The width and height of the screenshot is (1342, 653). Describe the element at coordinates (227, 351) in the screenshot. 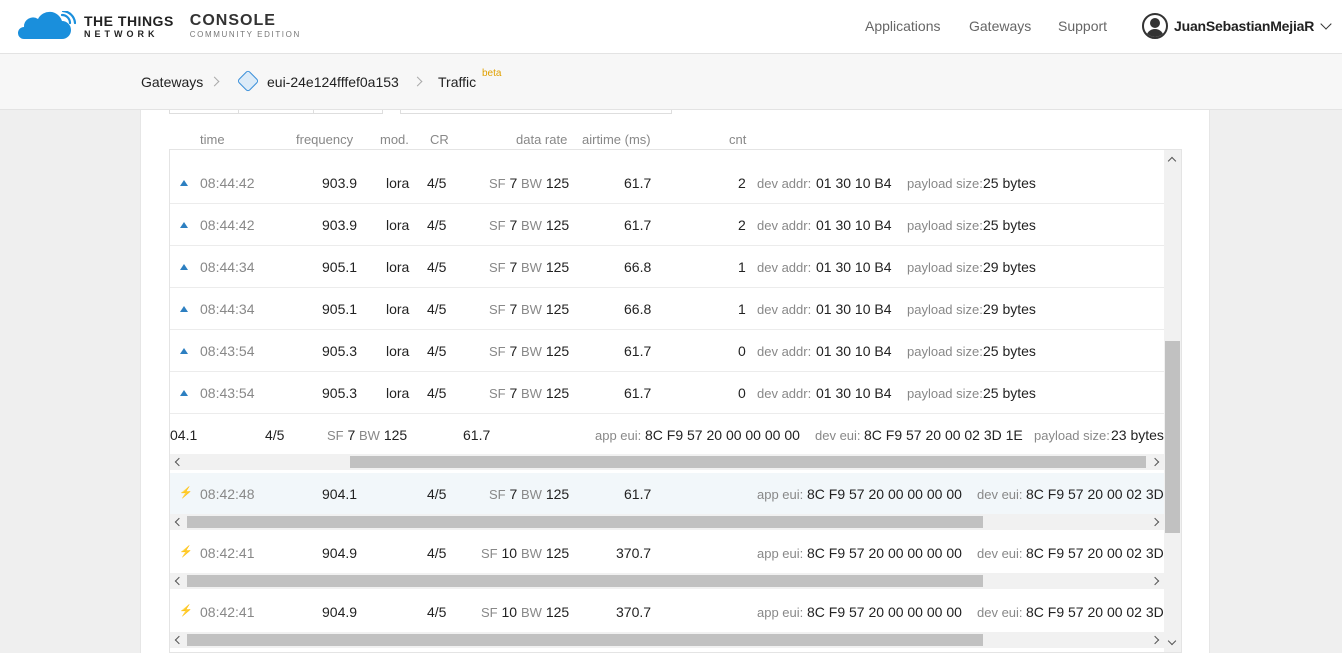

I see `row-time: 08:43:54` at that location.